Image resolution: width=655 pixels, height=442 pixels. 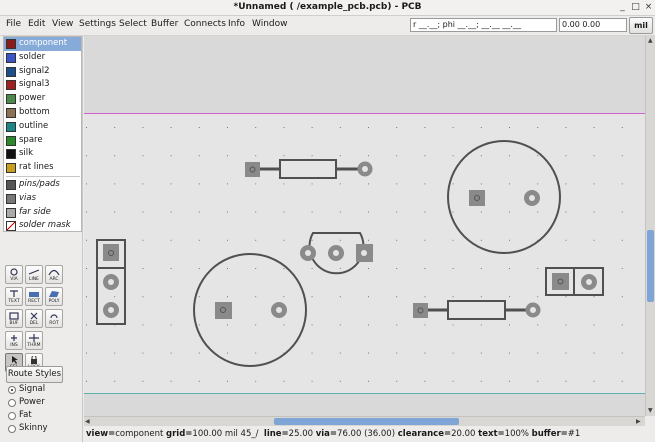 I want to click on header-2pin-right, so click(x=574, y=281).